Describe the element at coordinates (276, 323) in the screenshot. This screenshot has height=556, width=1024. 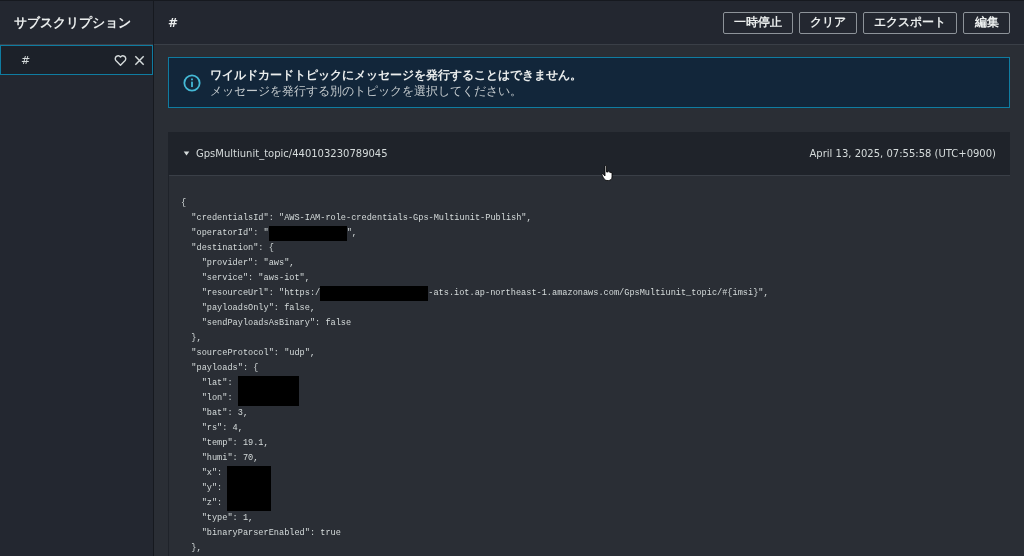
I see `code-line: "sendPayloadsAsBinary": false` at that location.